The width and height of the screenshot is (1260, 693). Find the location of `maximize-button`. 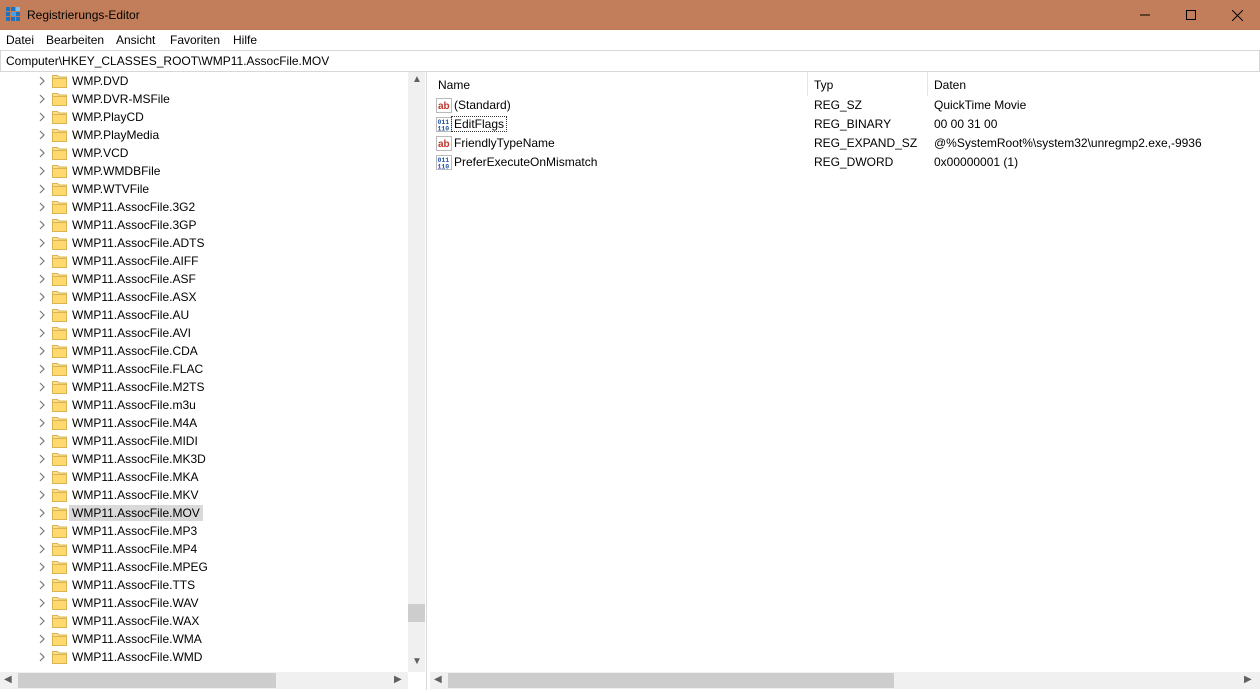

maximize-button is located at coordinates (1191, 15).